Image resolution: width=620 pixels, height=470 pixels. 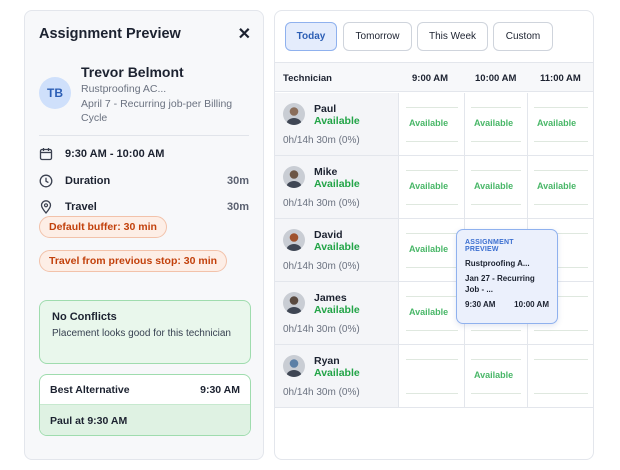 I want to click on technician-name: David, so click(x=328, y=235).